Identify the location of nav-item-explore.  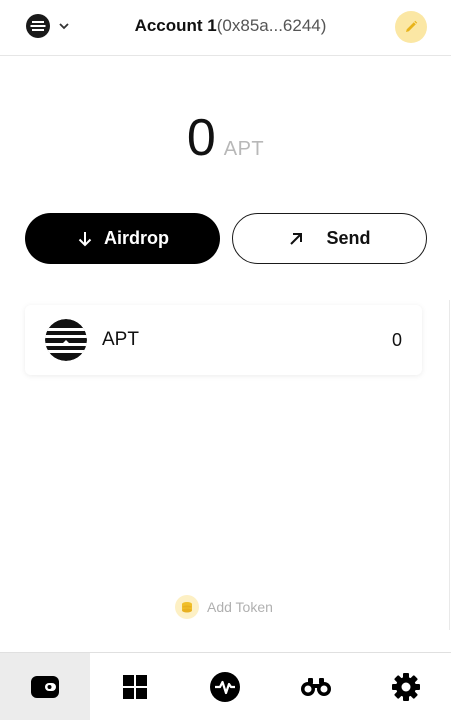
(316, 686).